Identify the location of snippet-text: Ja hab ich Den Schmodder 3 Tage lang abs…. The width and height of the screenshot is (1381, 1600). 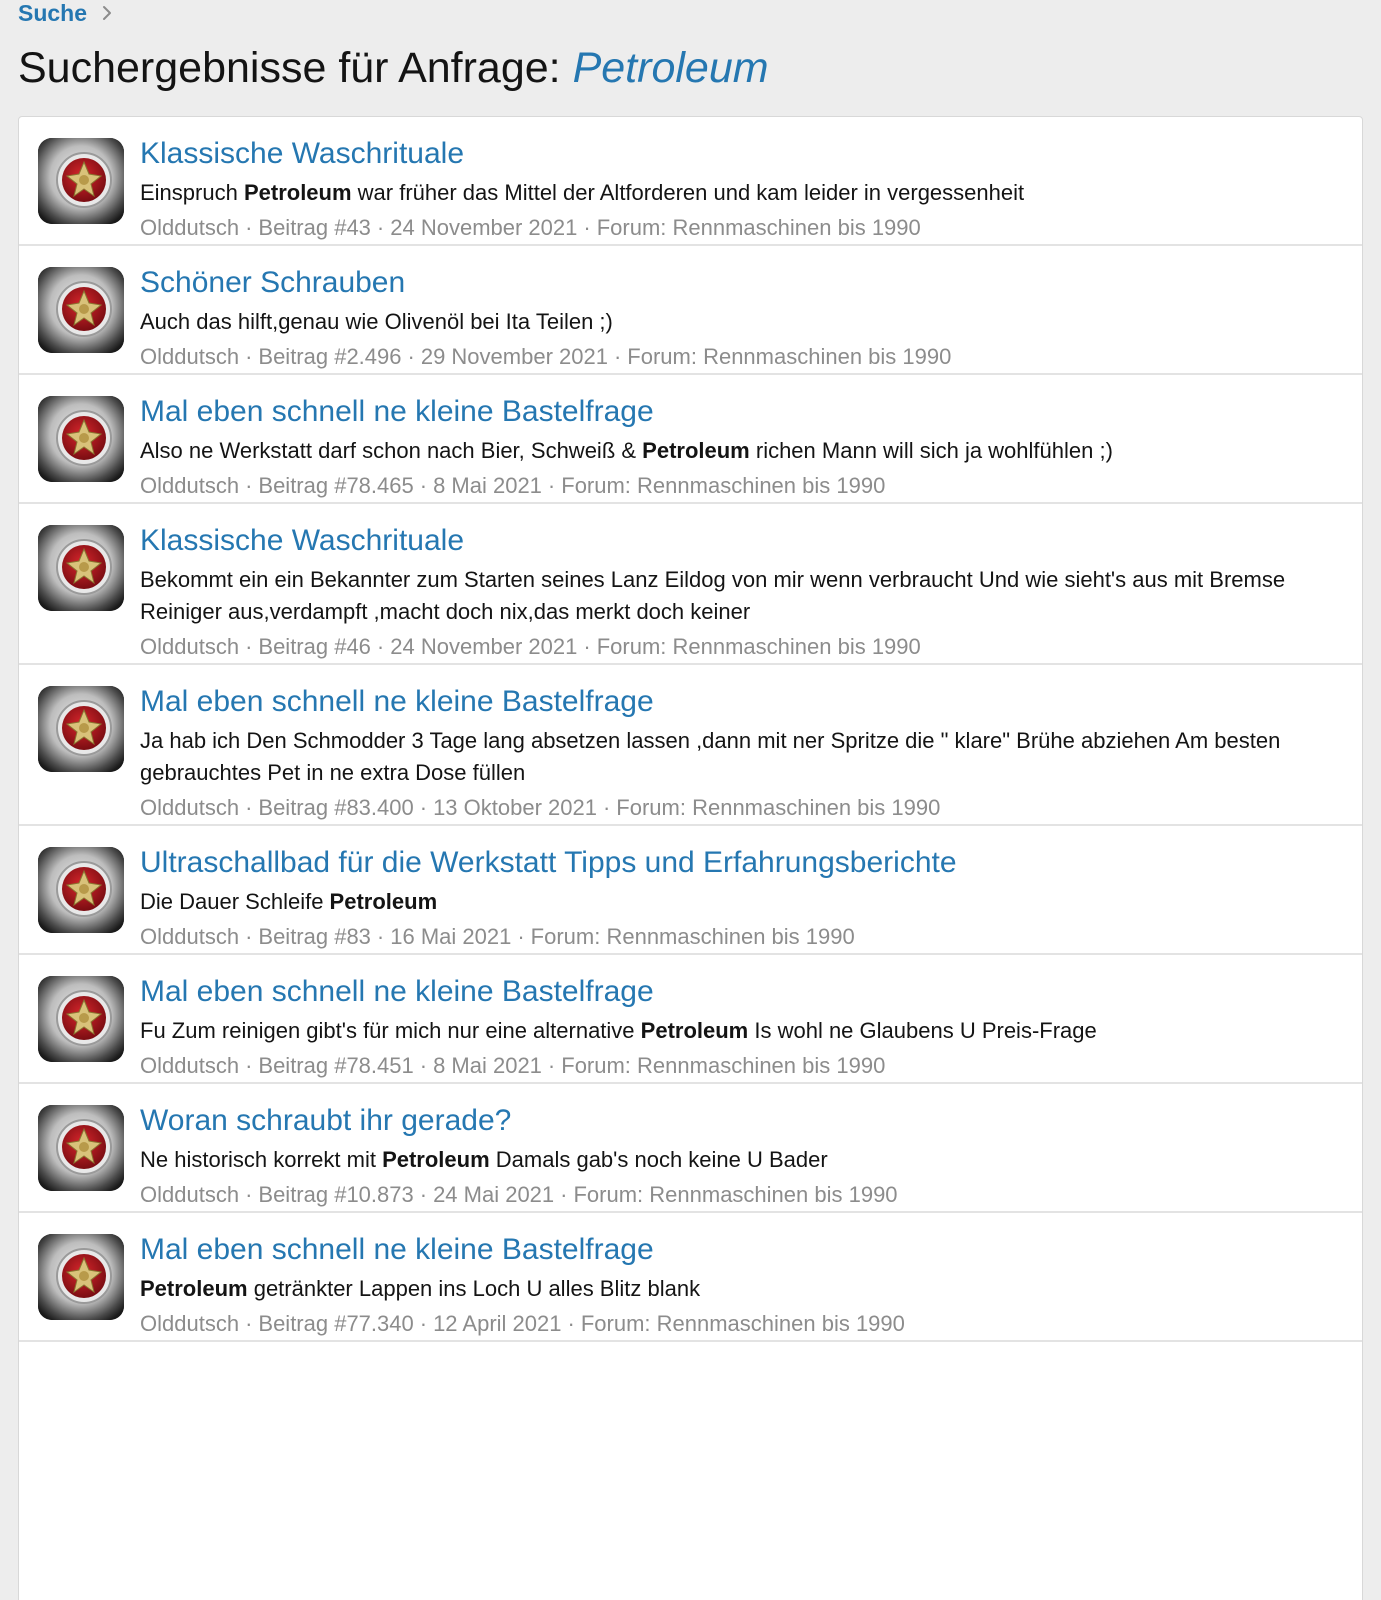
(710, 756).